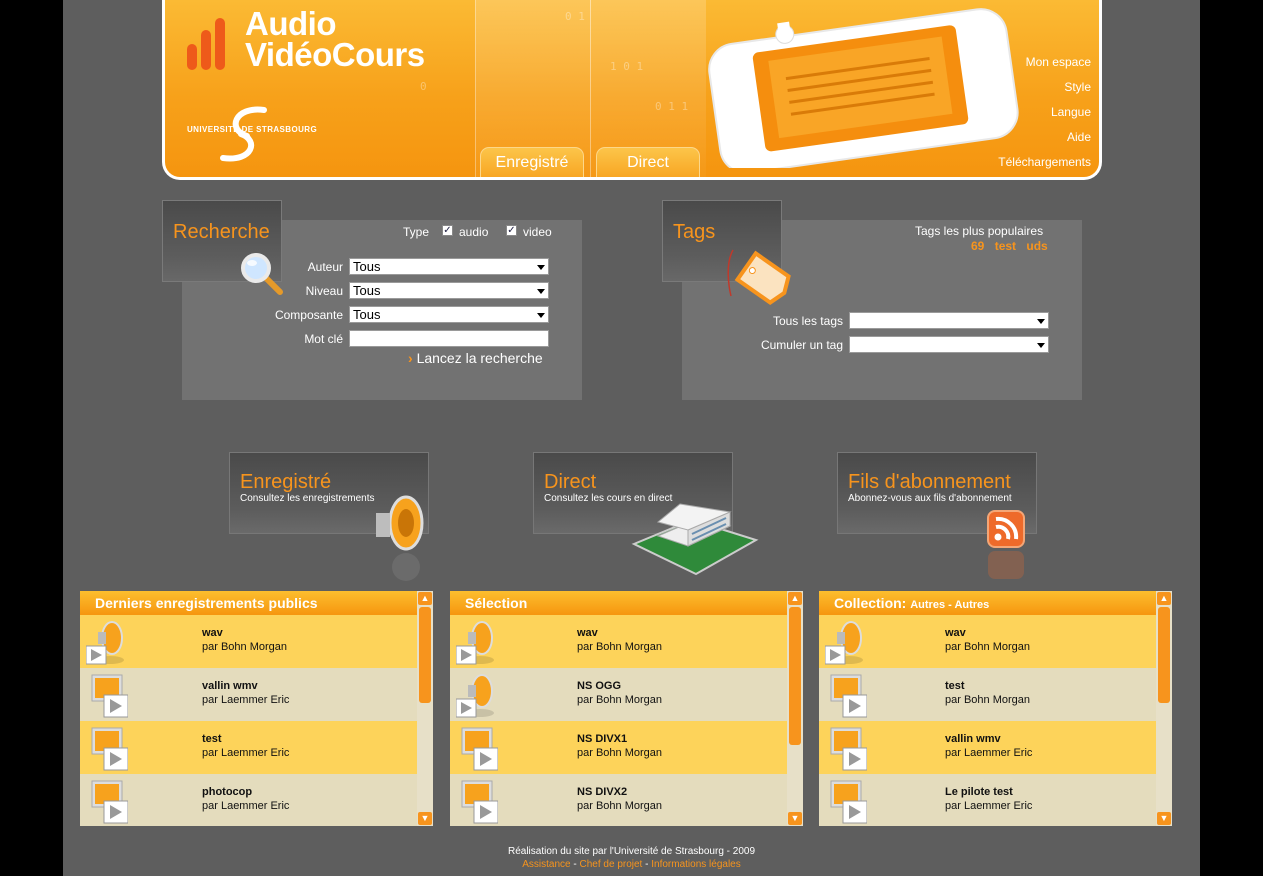  I want to click on tab-enregistre: Enregistré, so click(532, 162).